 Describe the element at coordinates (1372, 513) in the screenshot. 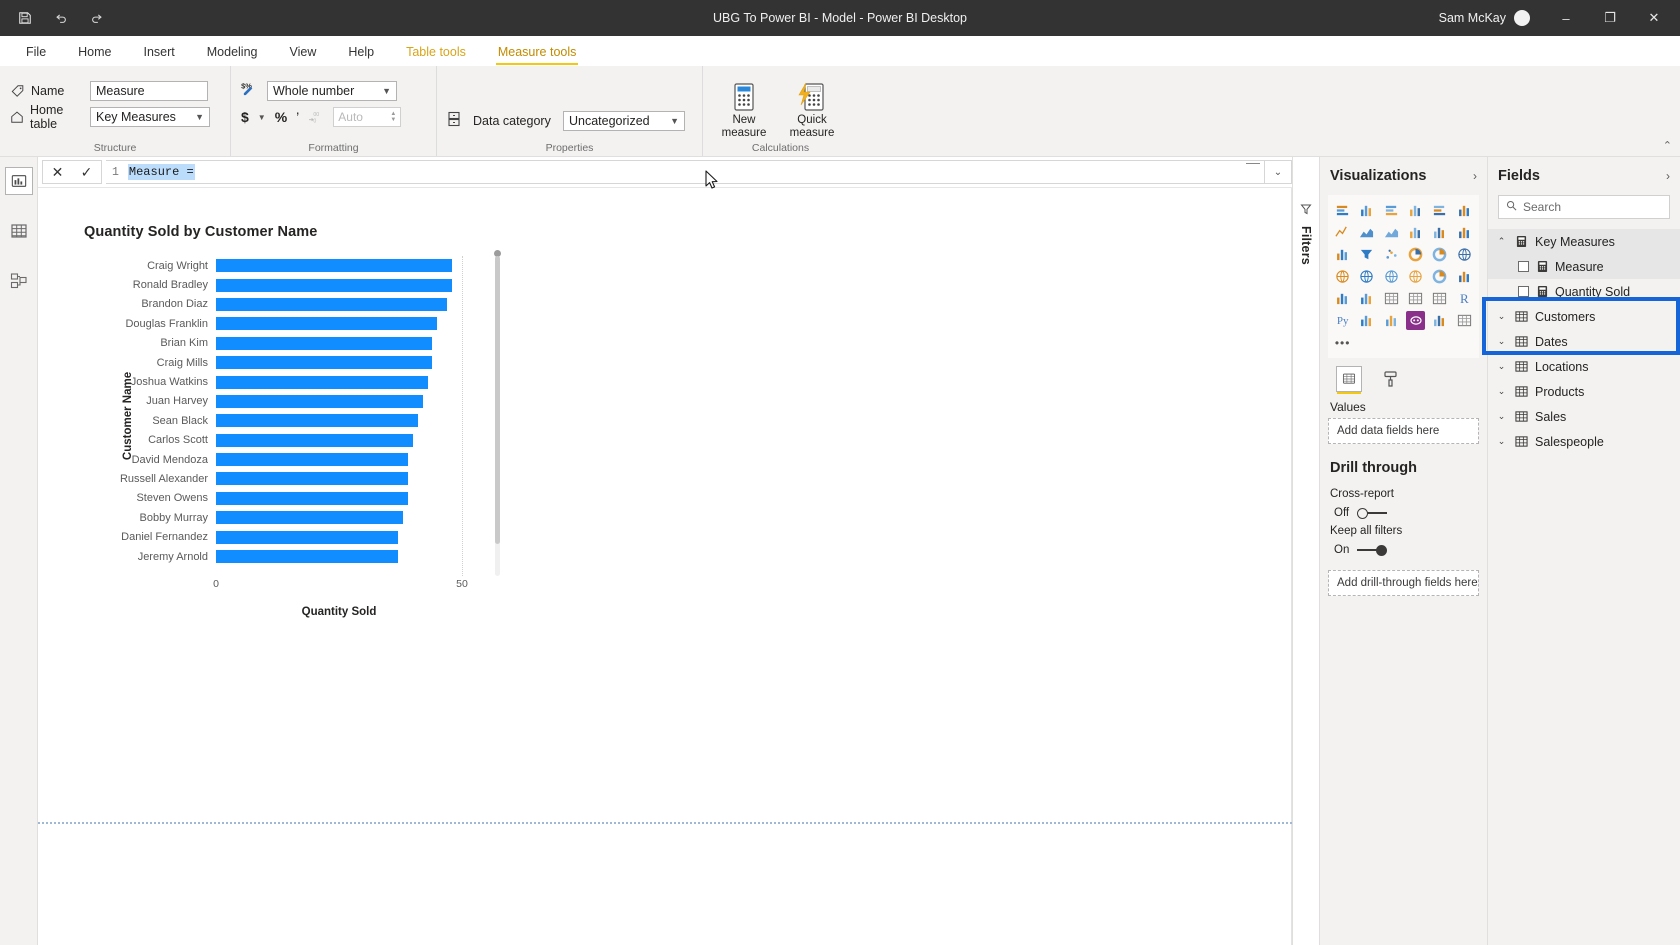

I see `cross-report-toggle` at that location.